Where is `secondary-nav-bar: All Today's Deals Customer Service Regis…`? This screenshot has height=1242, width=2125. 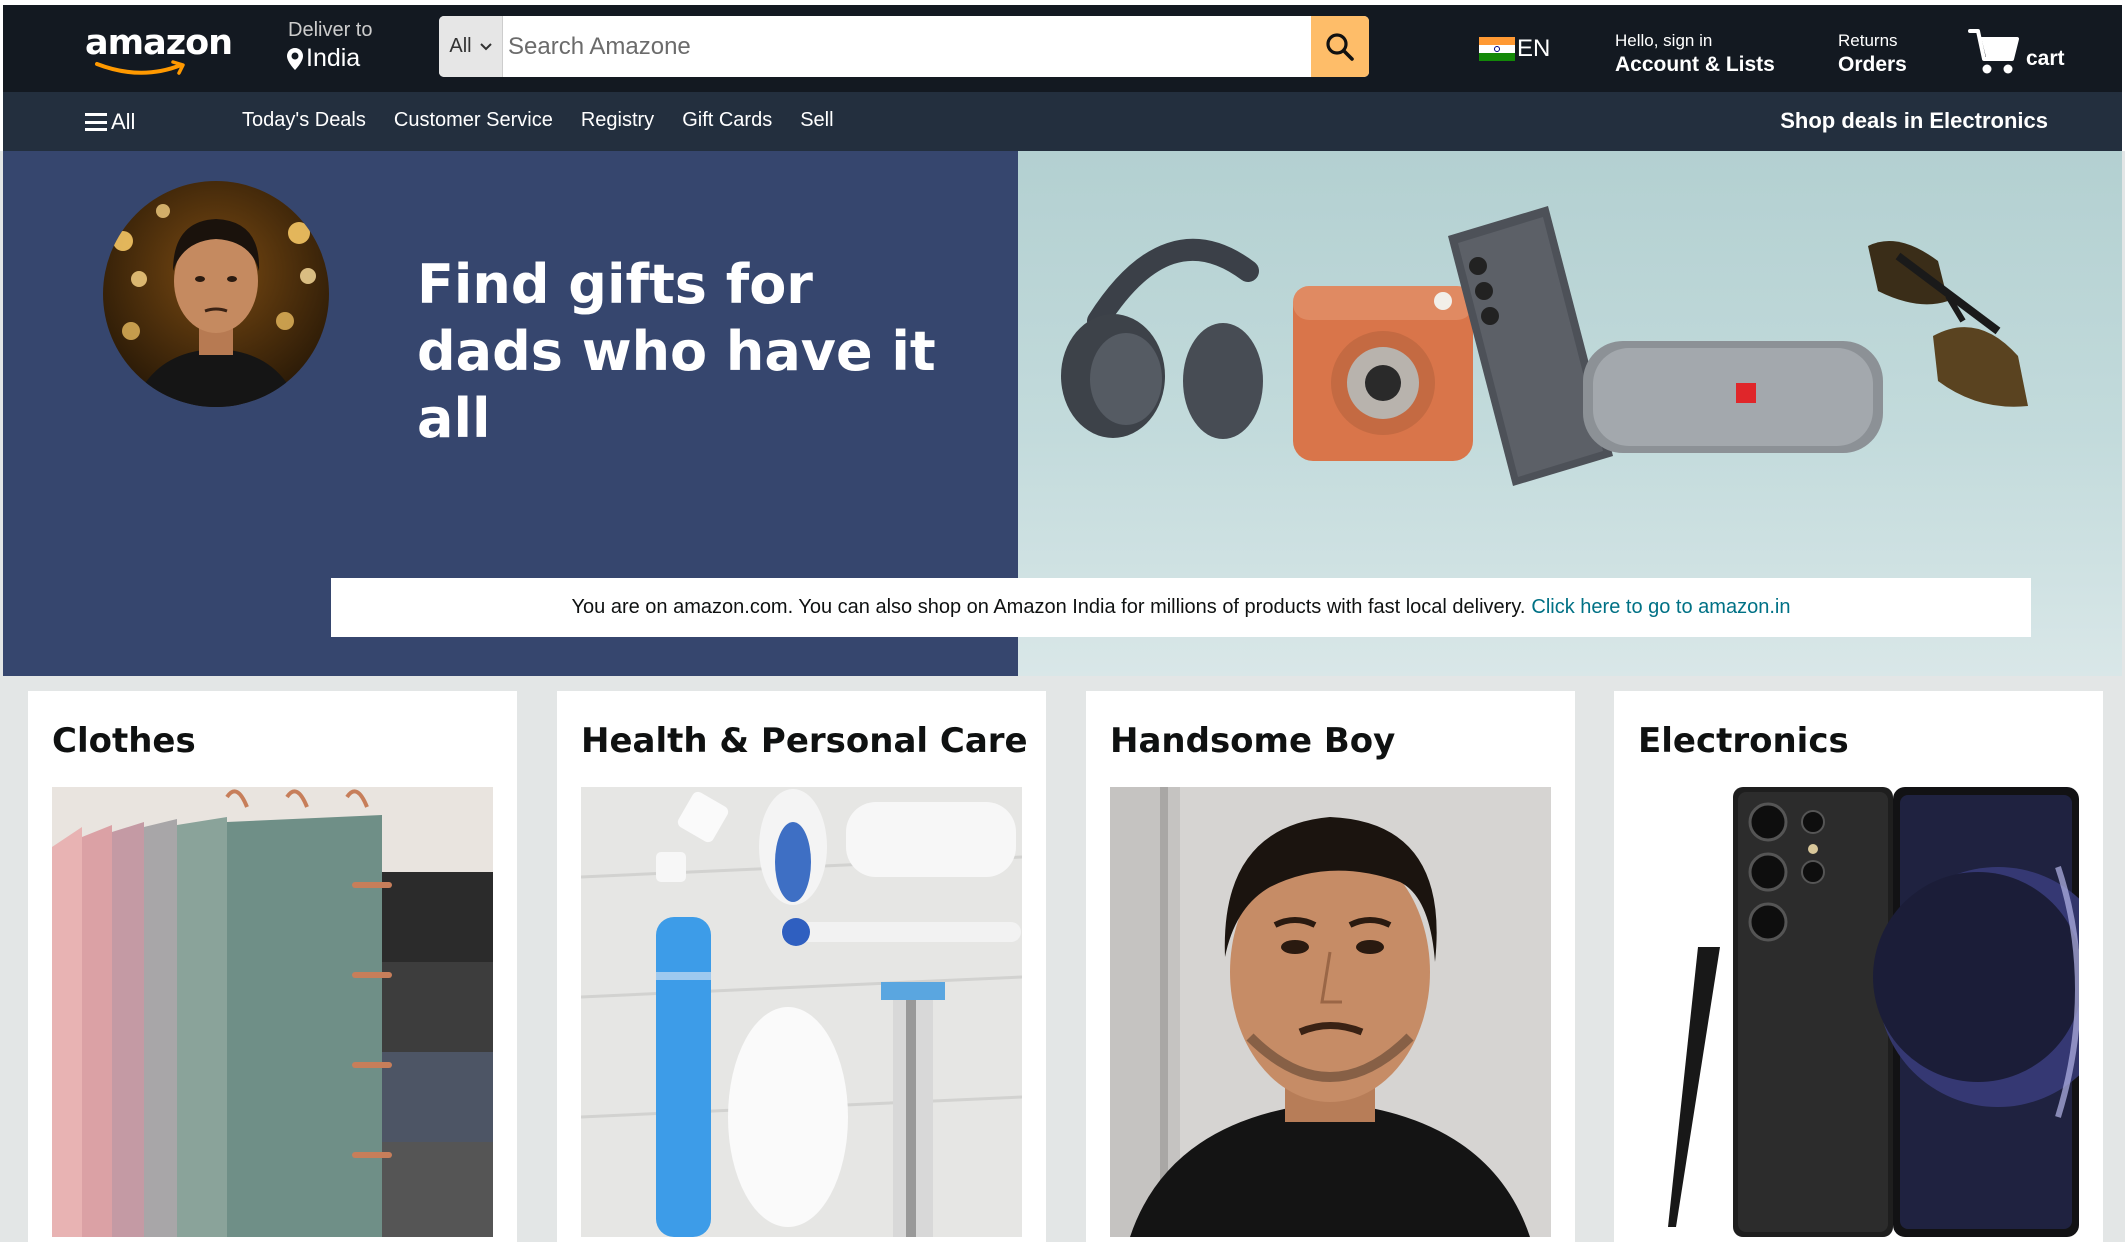 secondary-nav-bar: All Today's Deals Customer Service Regis… is located at coordinates (1062, 121).